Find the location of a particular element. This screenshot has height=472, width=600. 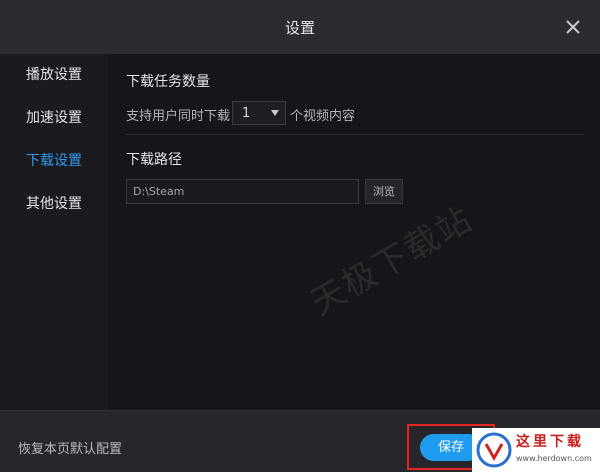

task-count-title: 下载任务数量 is located at coordinates (168, 82).